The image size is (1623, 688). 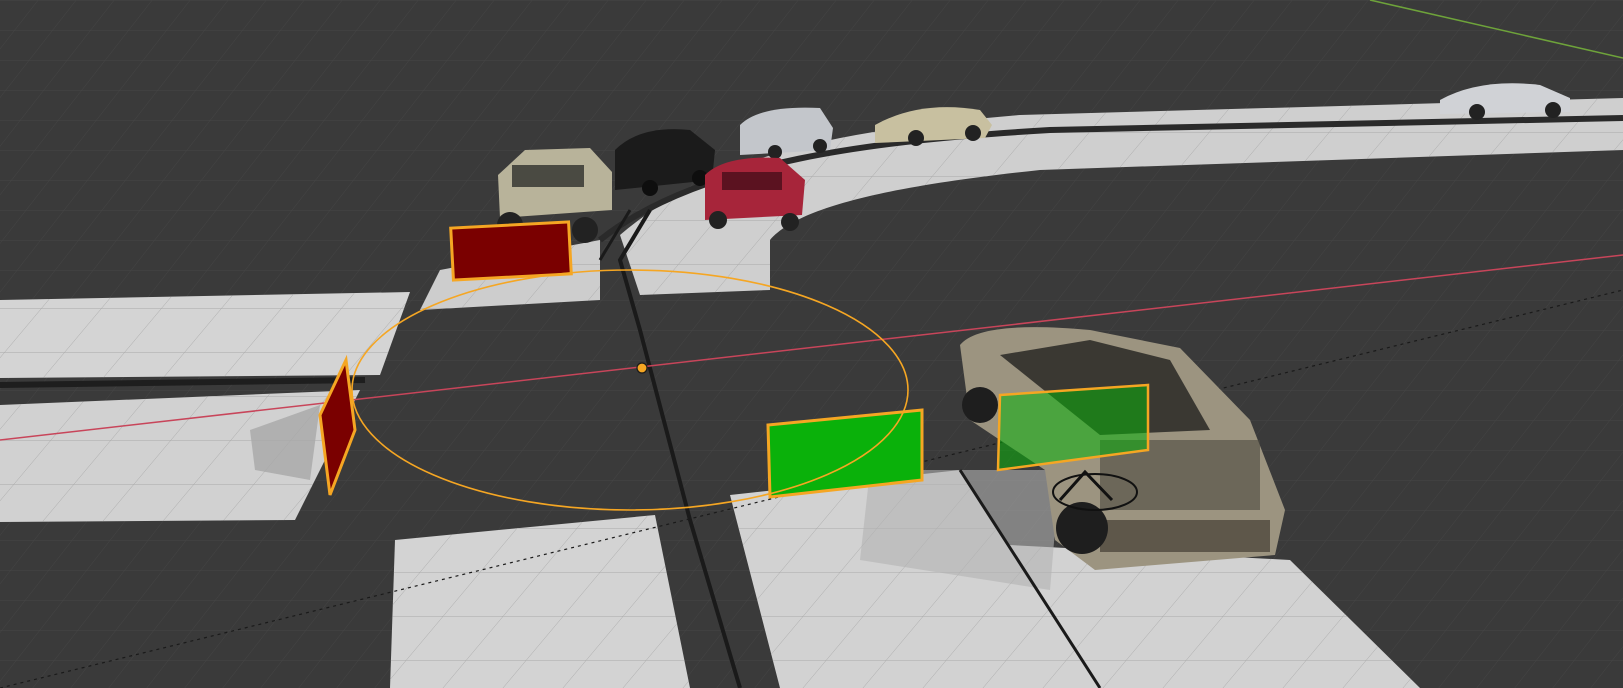 I want to click on object-origin-point, so click(x=642, y=368).